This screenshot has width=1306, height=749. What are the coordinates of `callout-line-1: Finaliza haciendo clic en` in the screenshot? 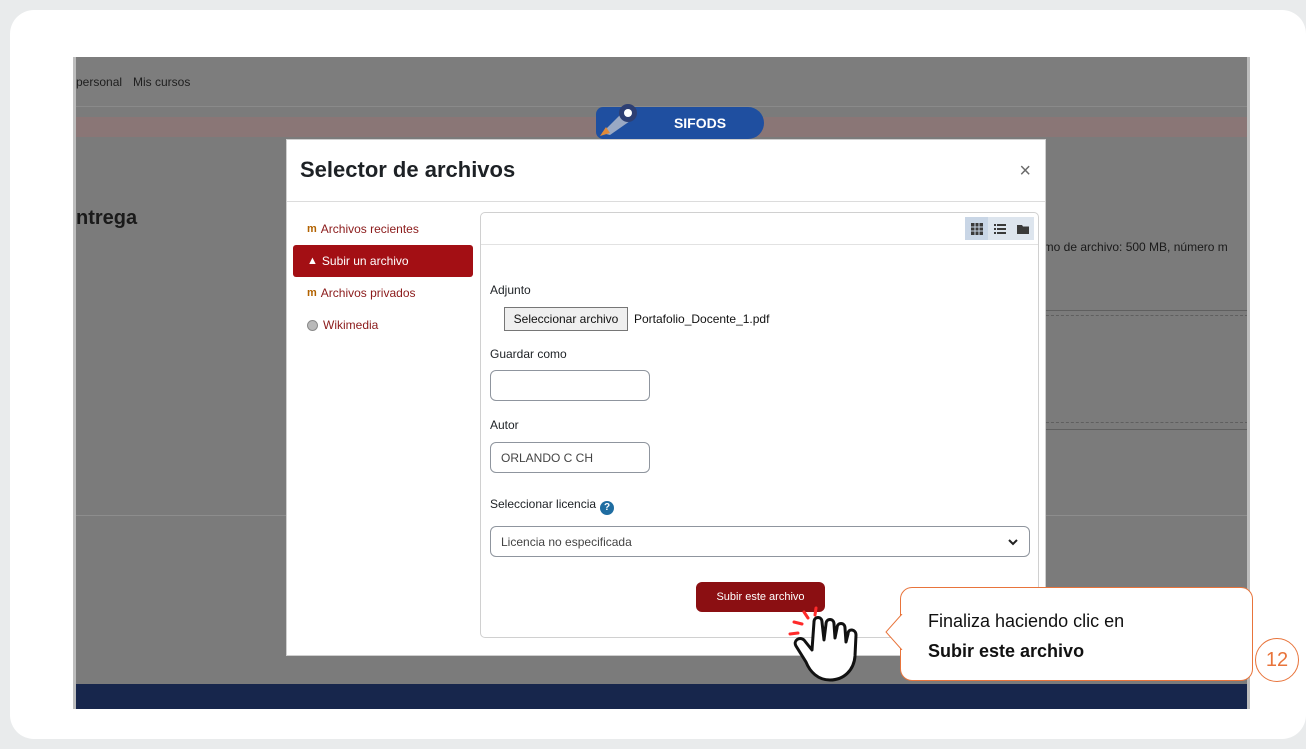 It's located at (1026, 621).